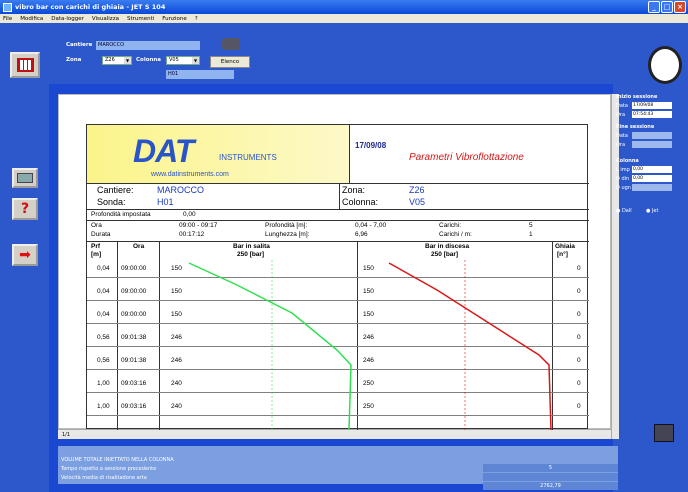 The width and height of the screenshot is (688, 492). What do you see at coordinates (270, 346) in the screenshot?
I see `salita-curve` at bounding box center [270, 346].